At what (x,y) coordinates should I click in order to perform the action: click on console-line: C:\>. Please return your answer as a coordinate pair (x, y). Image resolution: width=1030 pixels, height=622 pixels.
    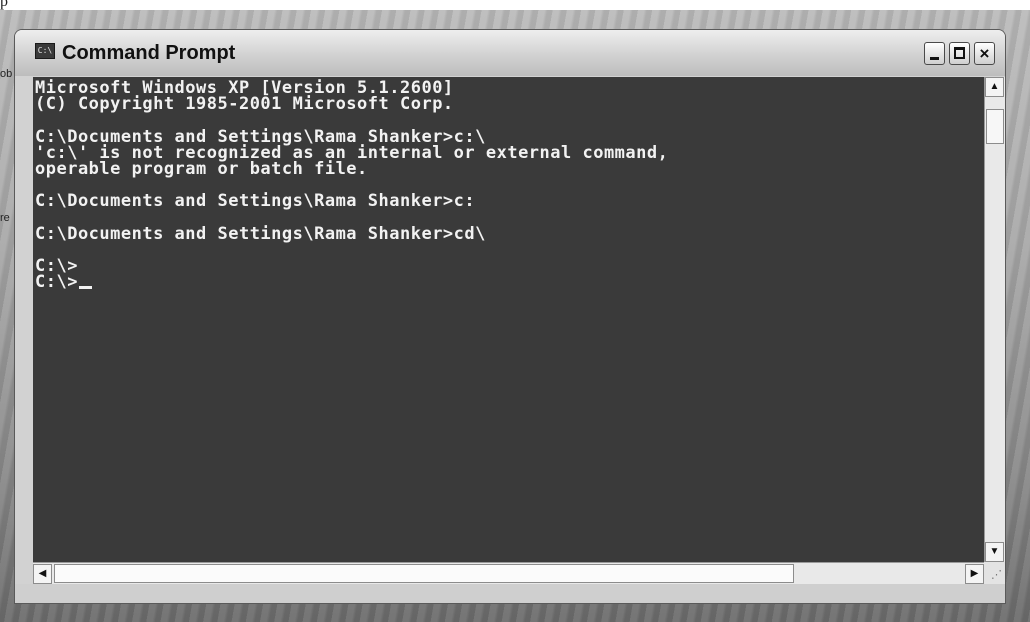
    Looking at the image, I should click on (56, 266).